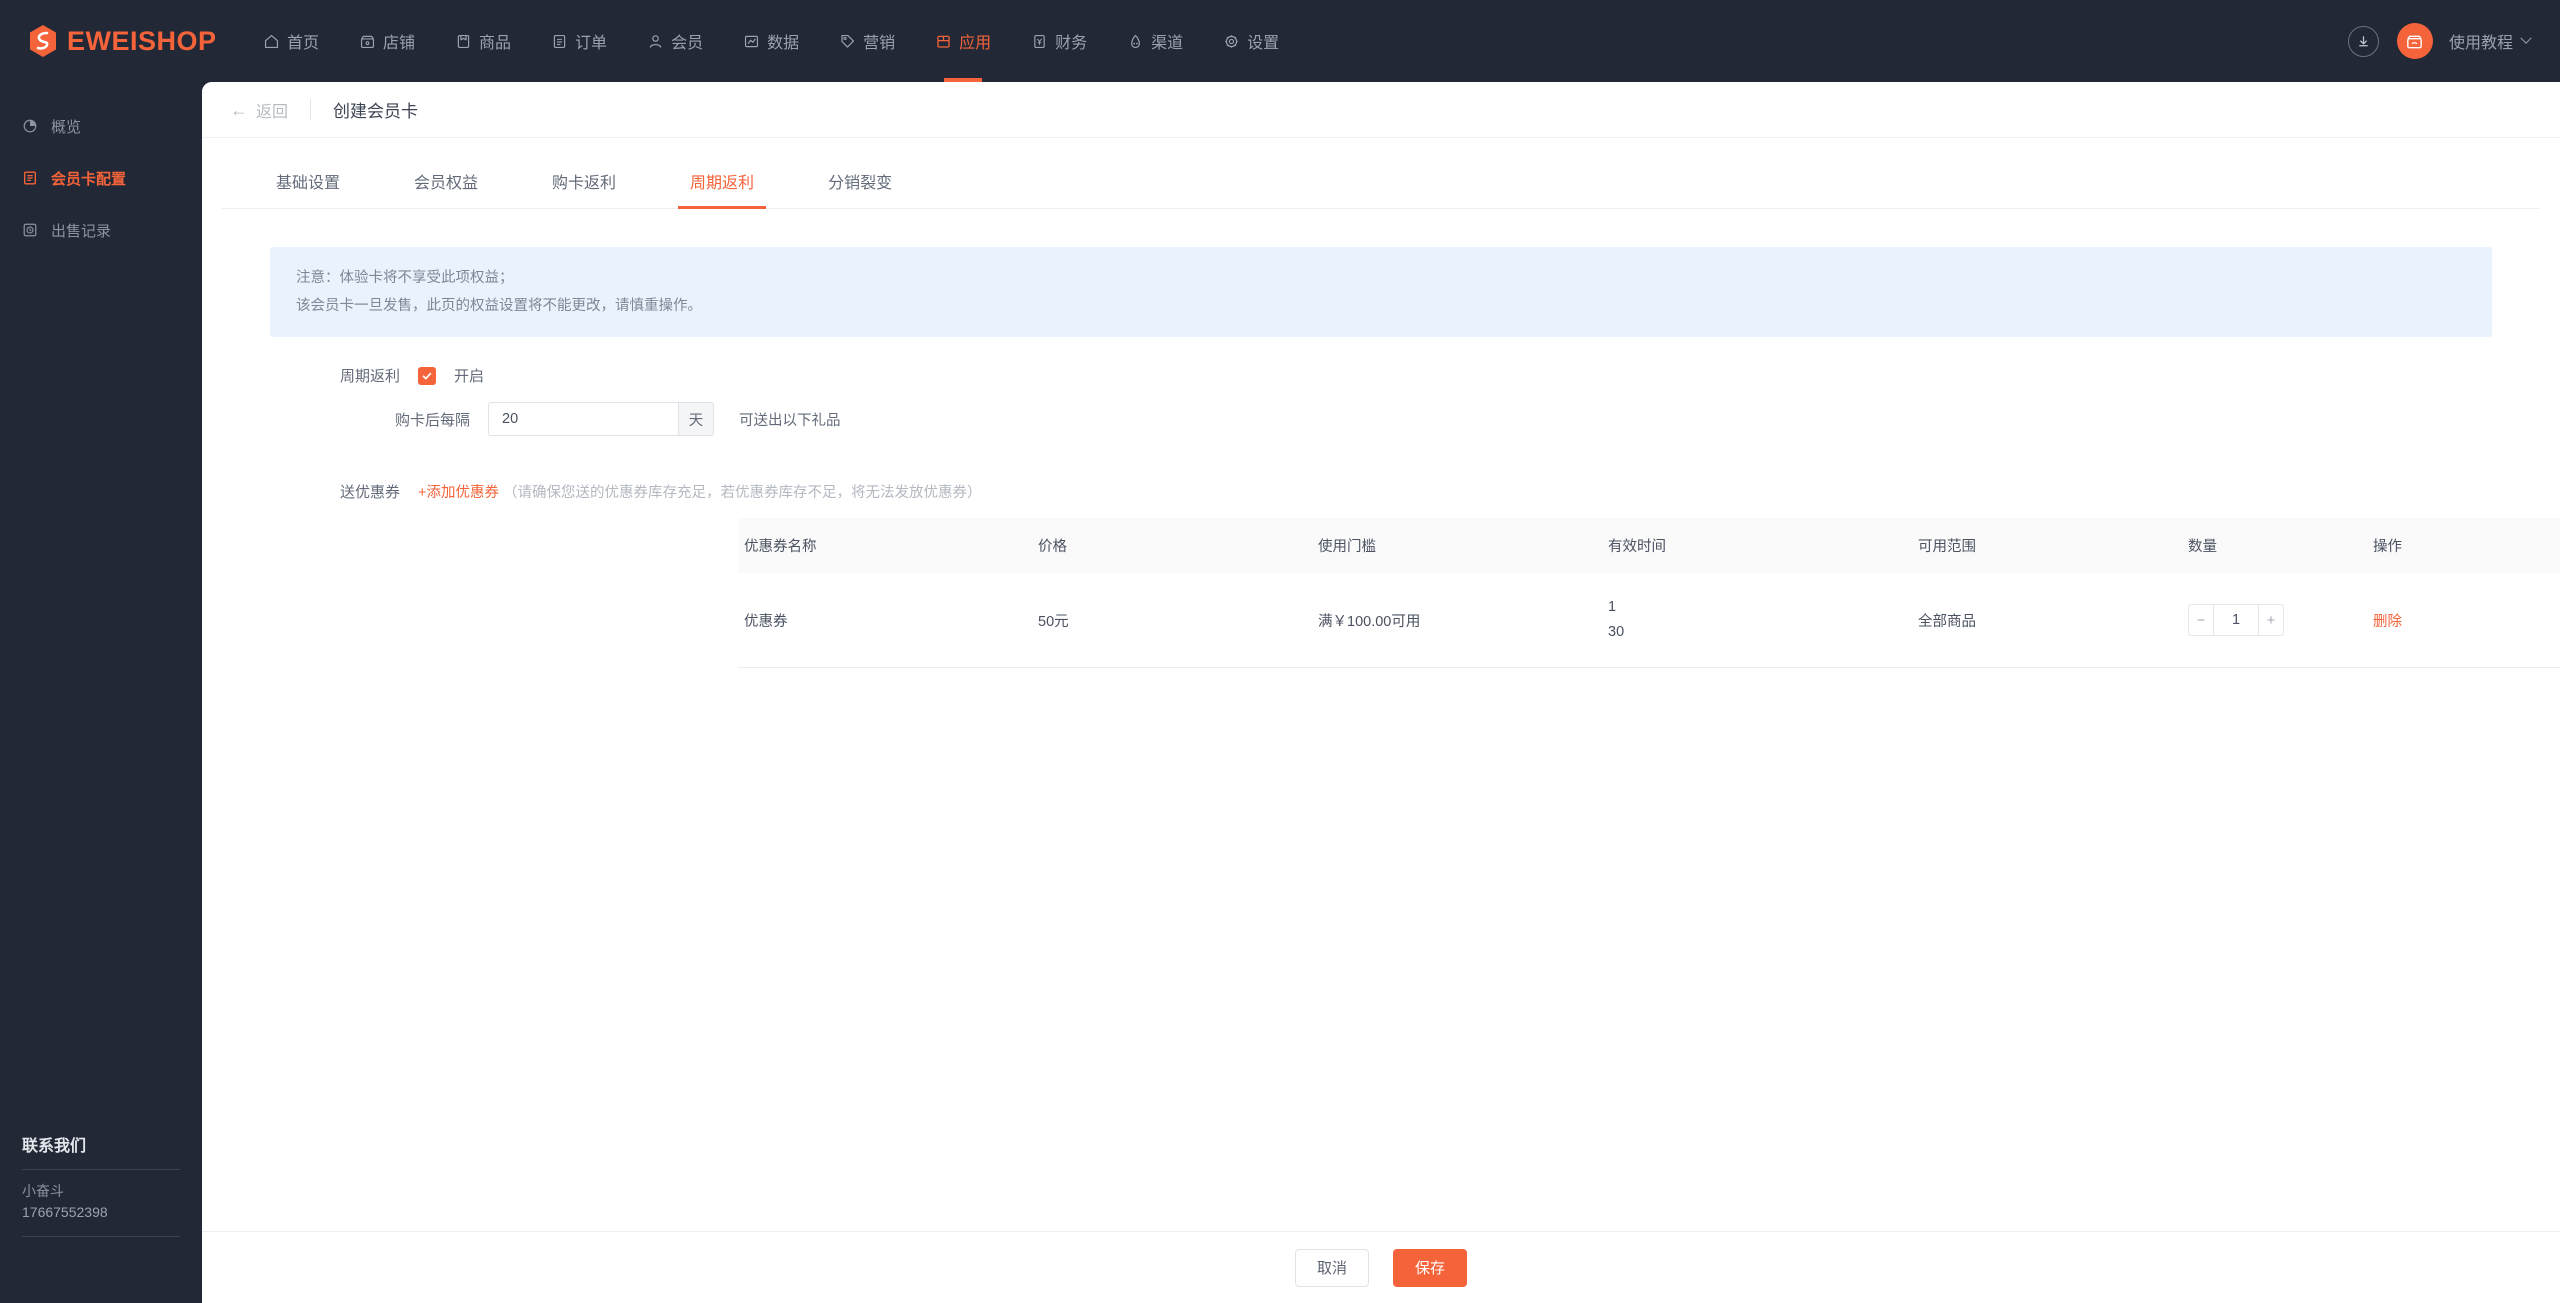 This screenshot has height=1303, width=2560. Describe the element at coordinates (2201, 620) in the screenshot. I see `quantity-decrease-button: −` at that location.